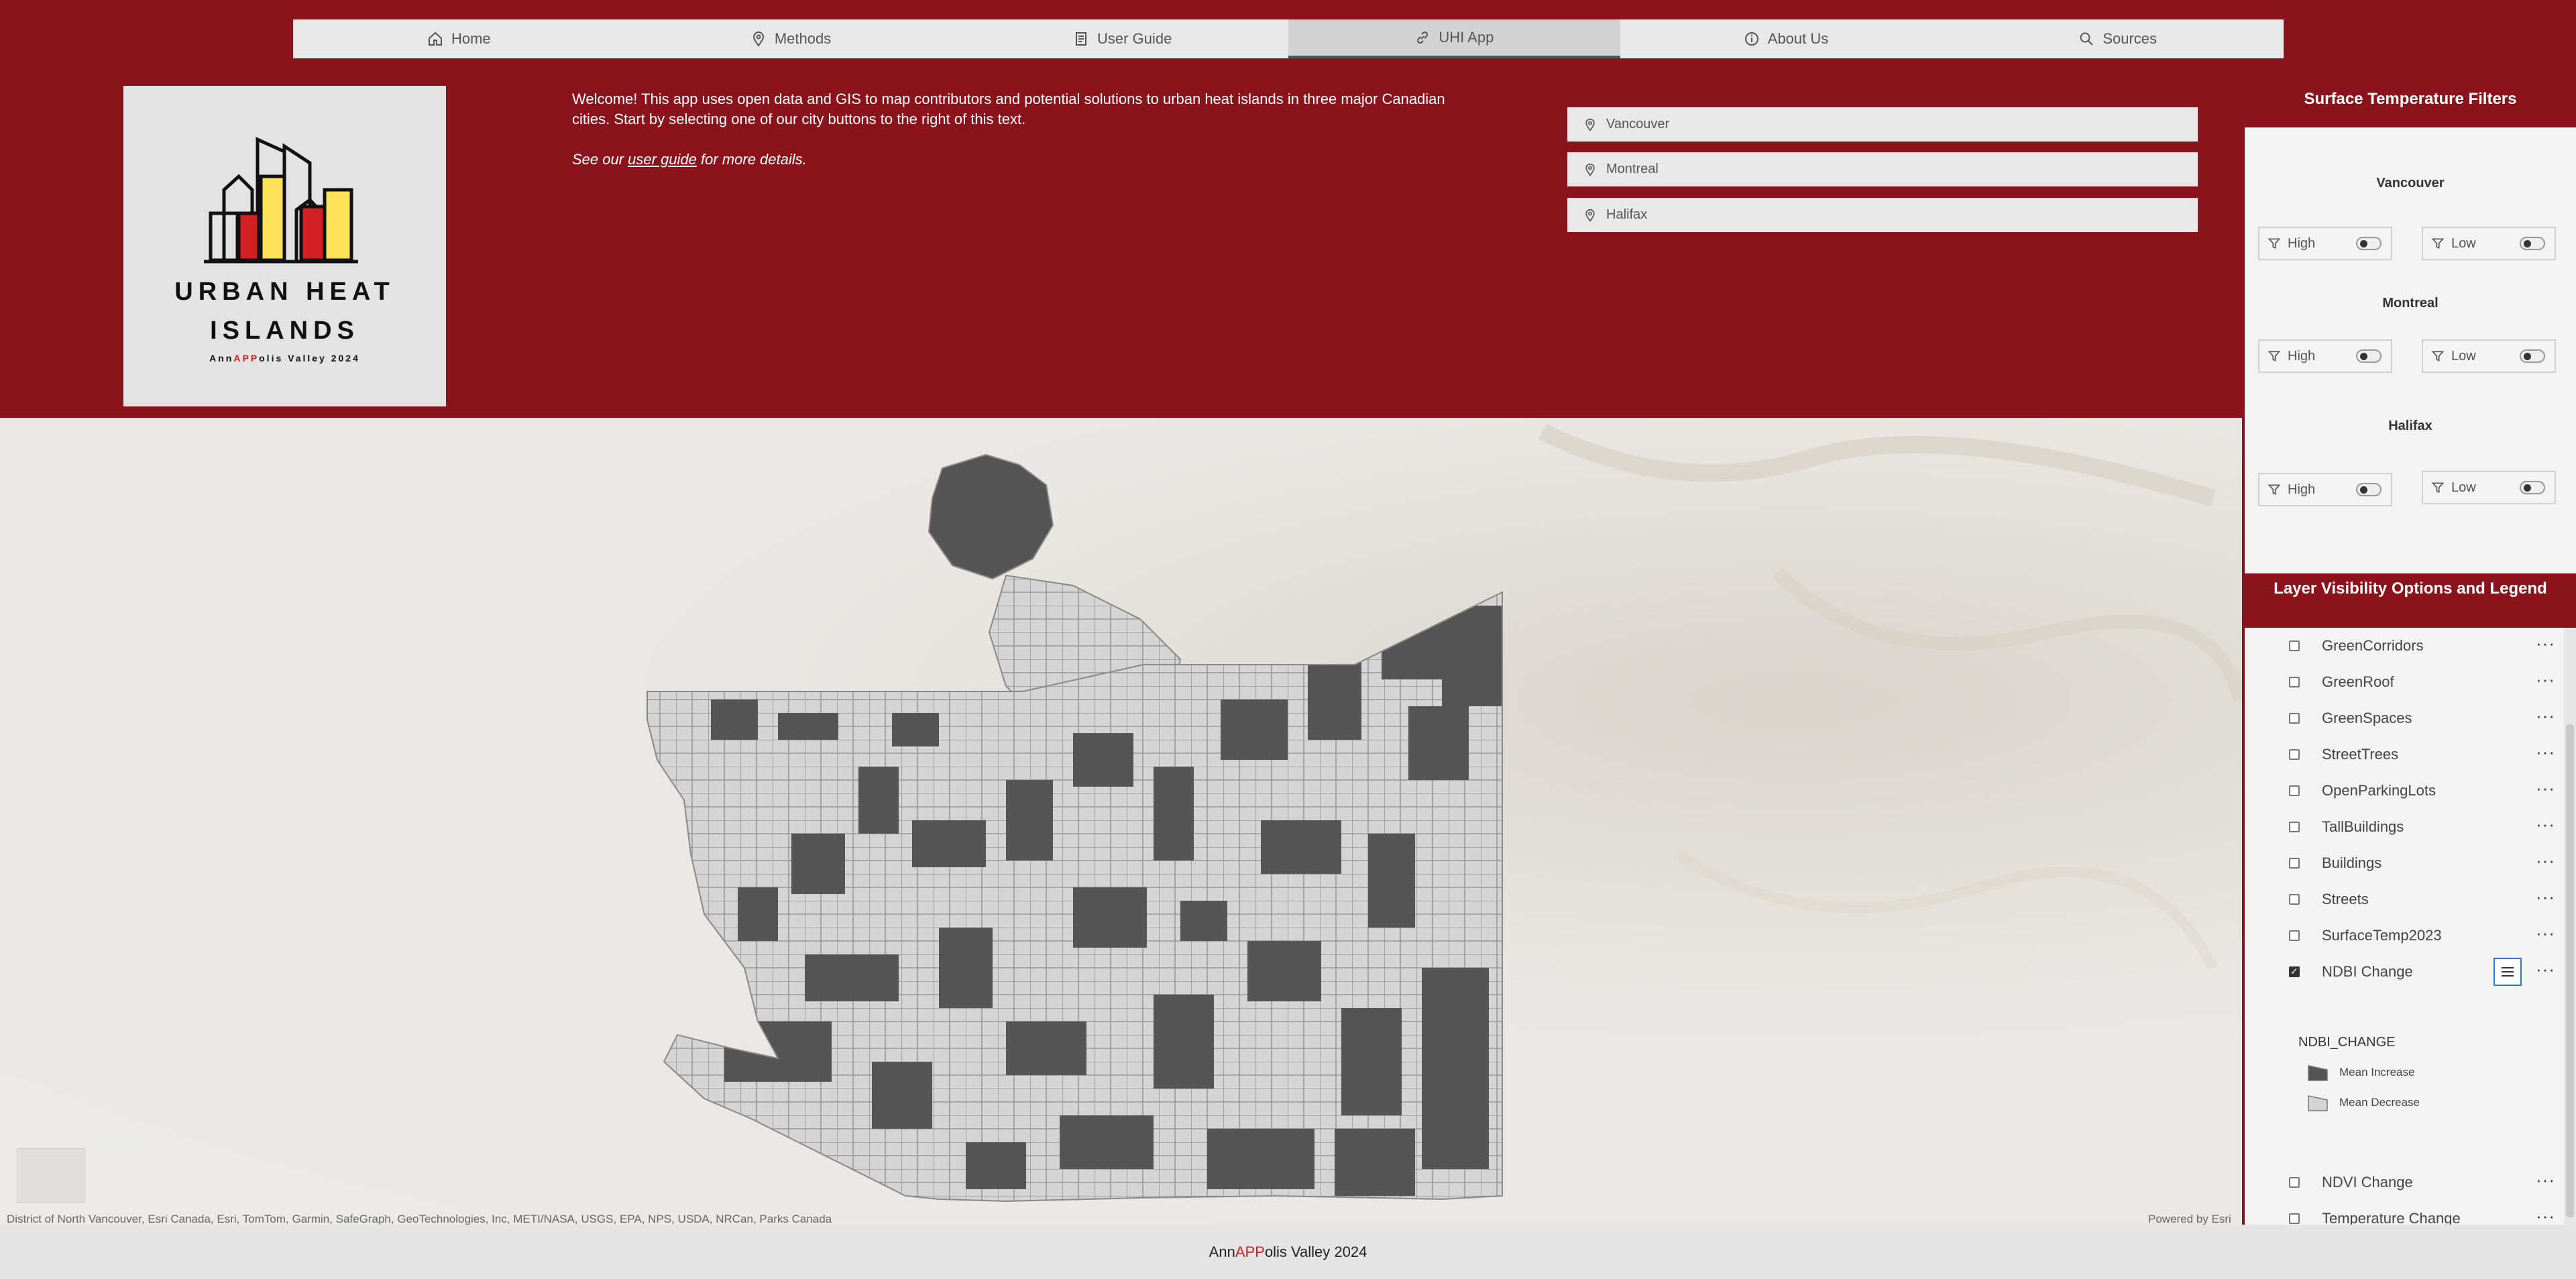 The width and height of the screenshot is (2576, 1279). Describe the element at coordinates (2404, 899) in the screenshot. I see `layer-row: Streets ···` at that location.